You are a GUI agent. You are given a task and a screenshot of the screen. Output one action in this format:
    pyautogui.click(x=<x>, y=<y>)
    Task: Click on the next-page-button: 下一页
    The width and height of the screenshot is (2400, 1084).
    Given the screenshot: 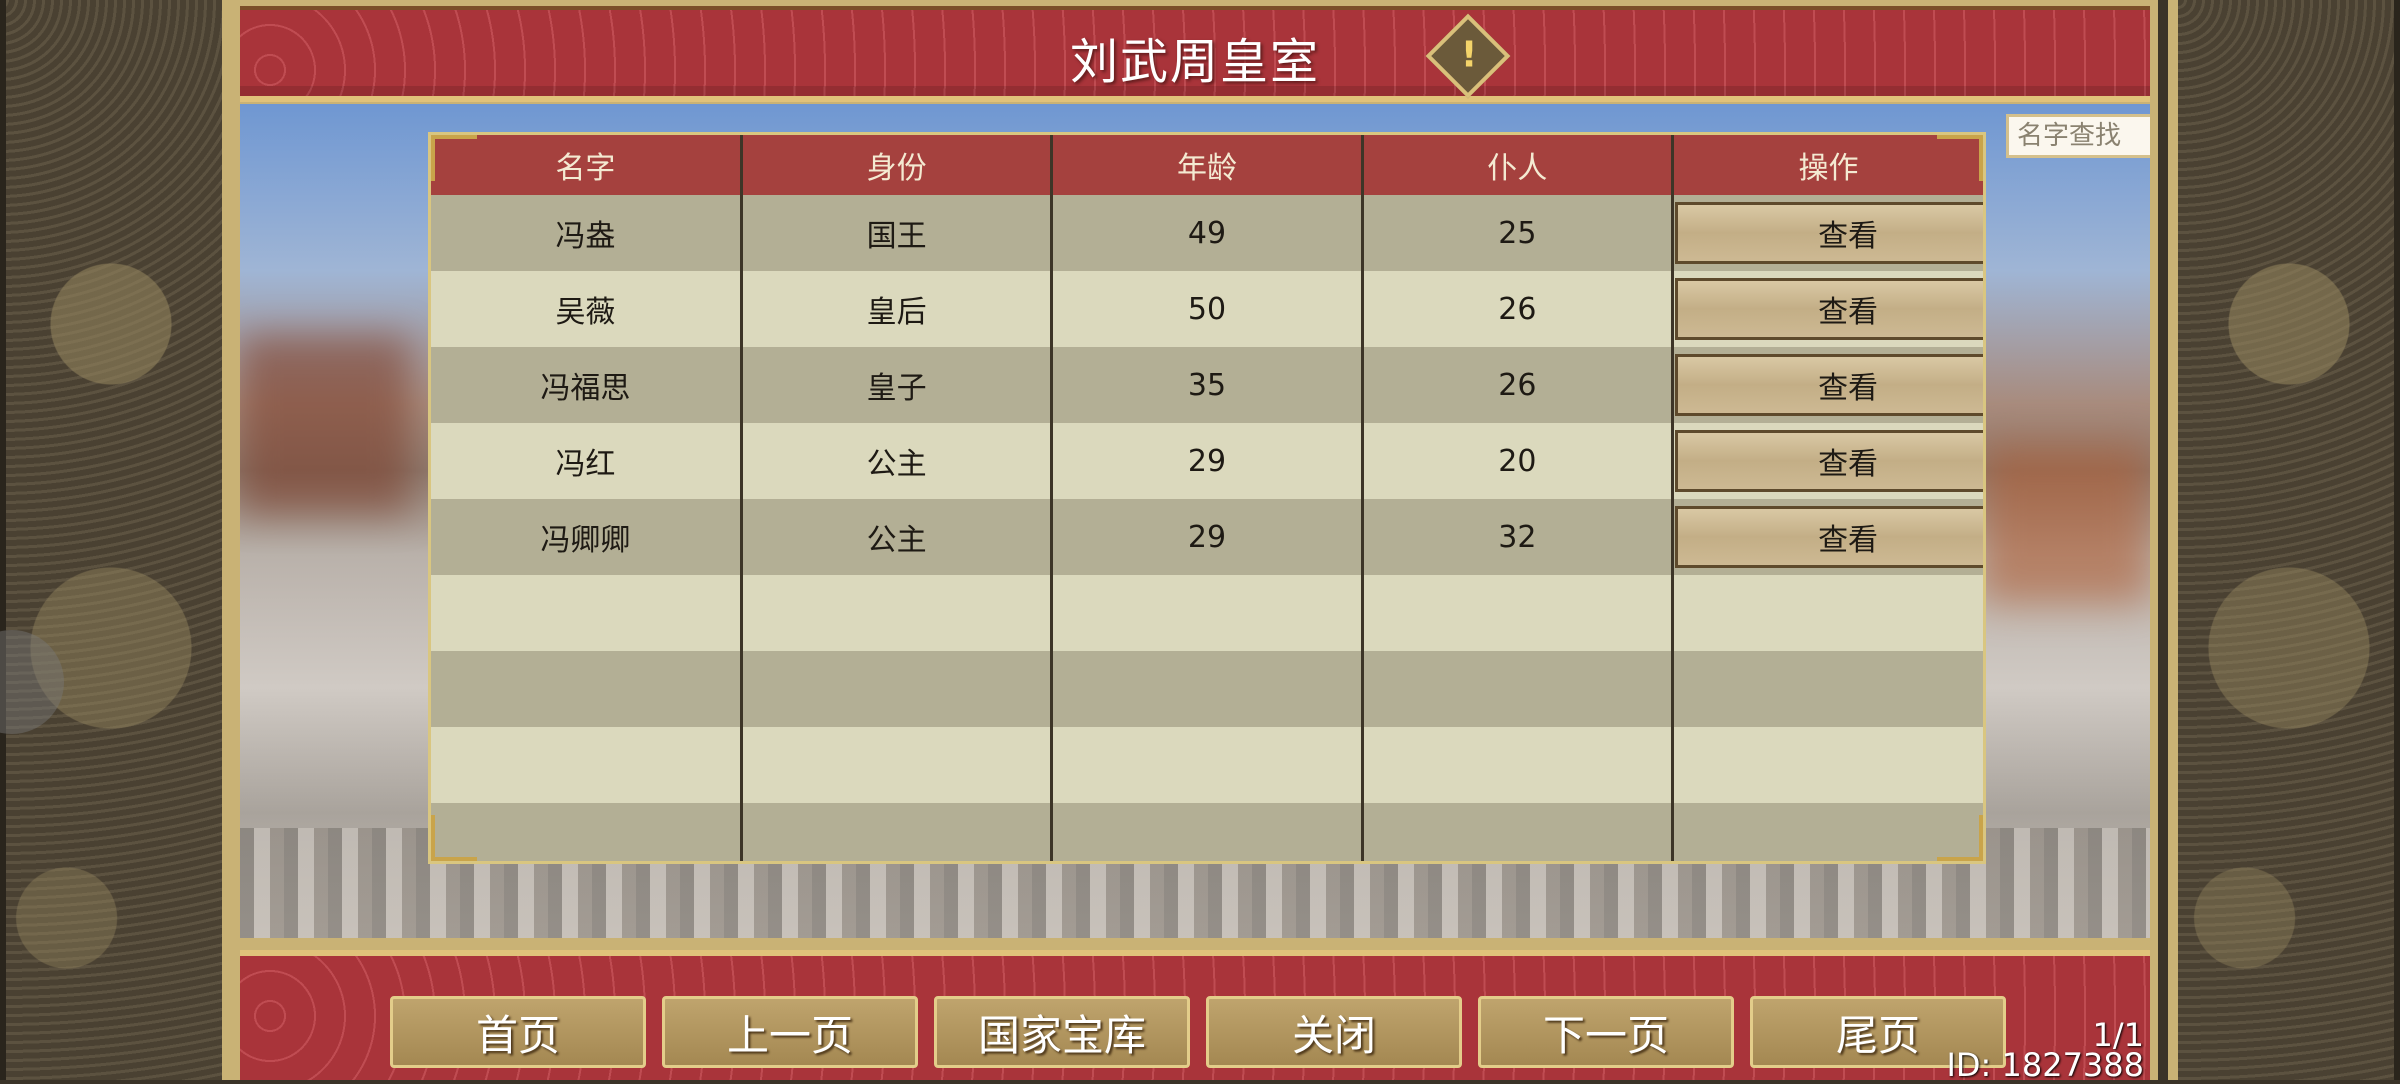 What is the action you would take?
    pyautogui.click(x=1606, y=1032)
    